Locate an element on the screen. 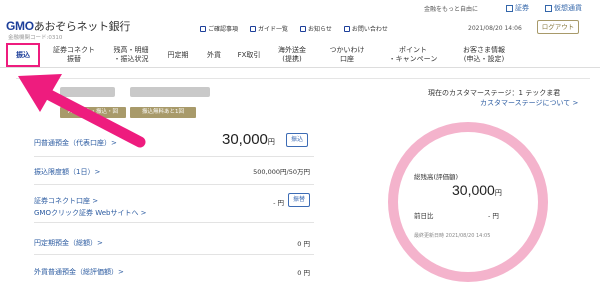  guide-link: ガイド一覧 is located at coordinates (269, 28).